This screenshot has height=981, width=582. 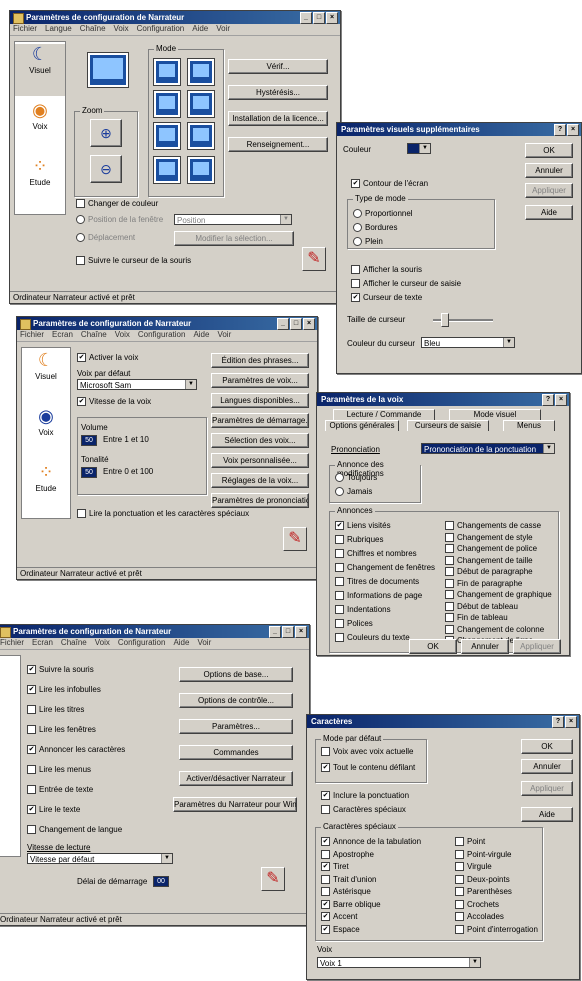 What do you see at coordinates (76, 749) in the screenshot?
I see `list-checkbox: ✔ Annoncer les caractères` at bounding box center [76, 749].